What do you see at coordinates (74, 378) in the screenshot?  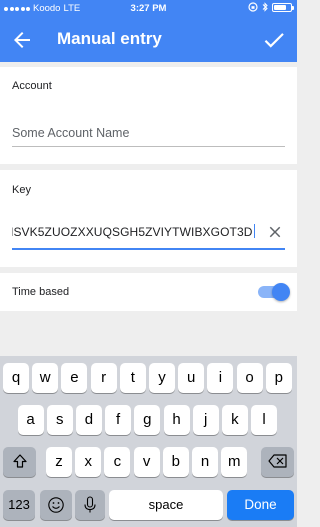 I see `key-e: e` at bounding box center [74, 378].